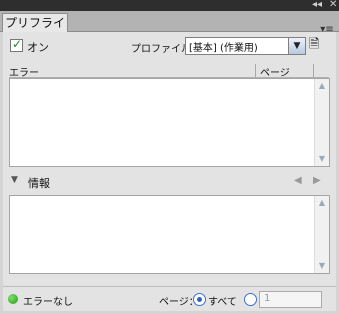 This screenshot has width=339, height=314. I want to click on tab-strip: プリフライト ▾≡, so click(169, 29).